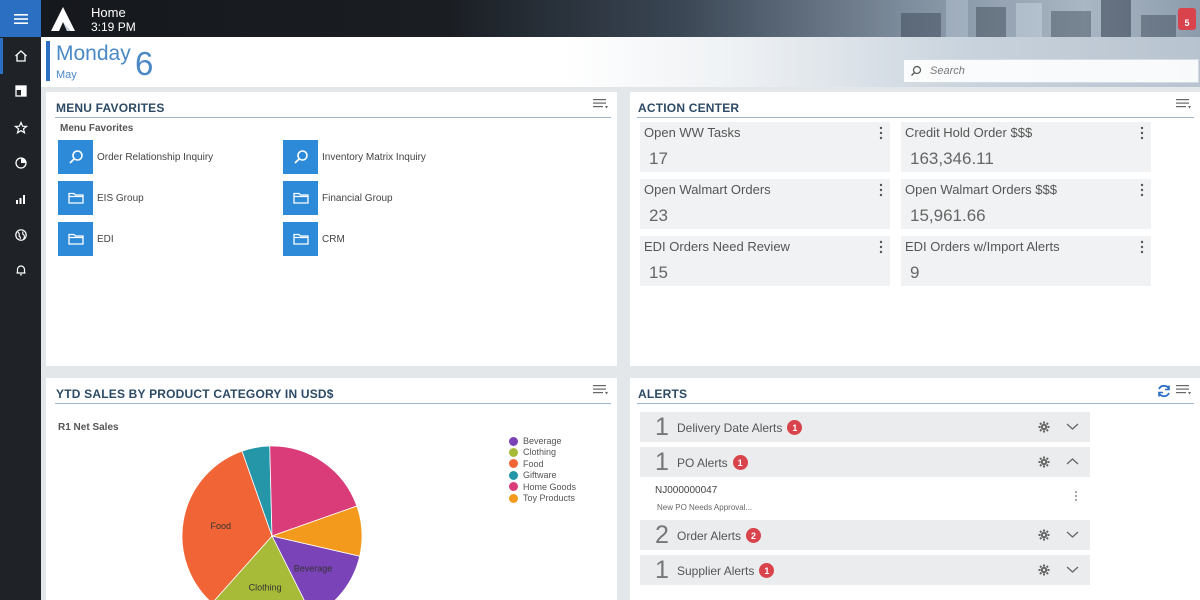  I want to click on legend-item-home-goods: Home Goods, so click(542, 487).